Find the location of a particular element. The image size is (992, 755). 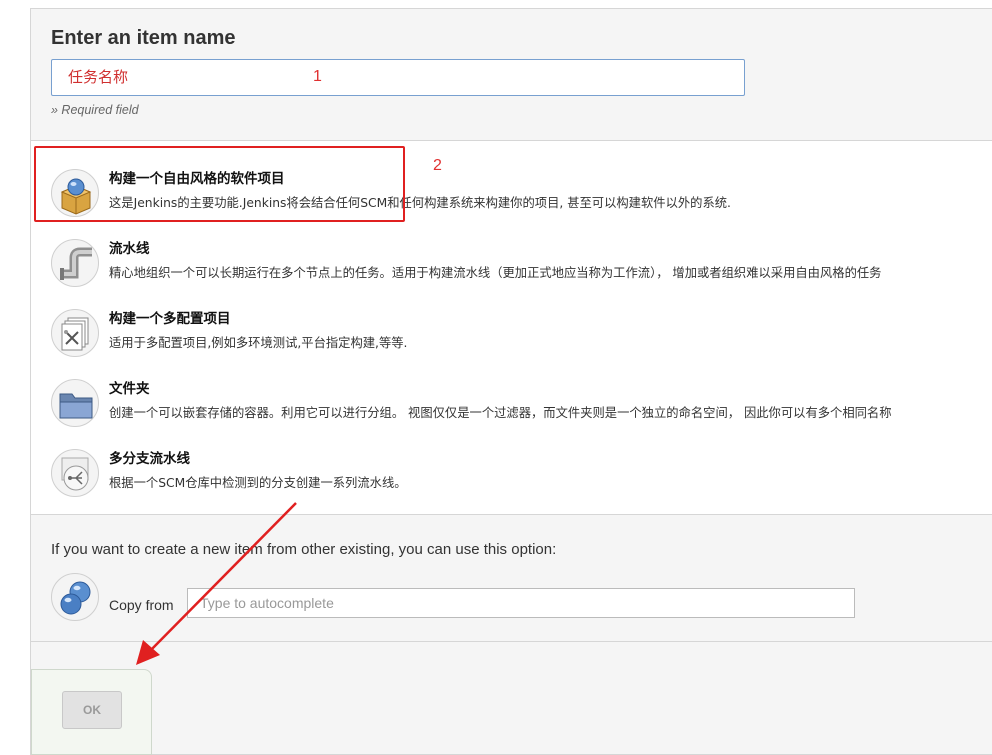

required-field-note: » Required field is located at coordinates (95, 110).